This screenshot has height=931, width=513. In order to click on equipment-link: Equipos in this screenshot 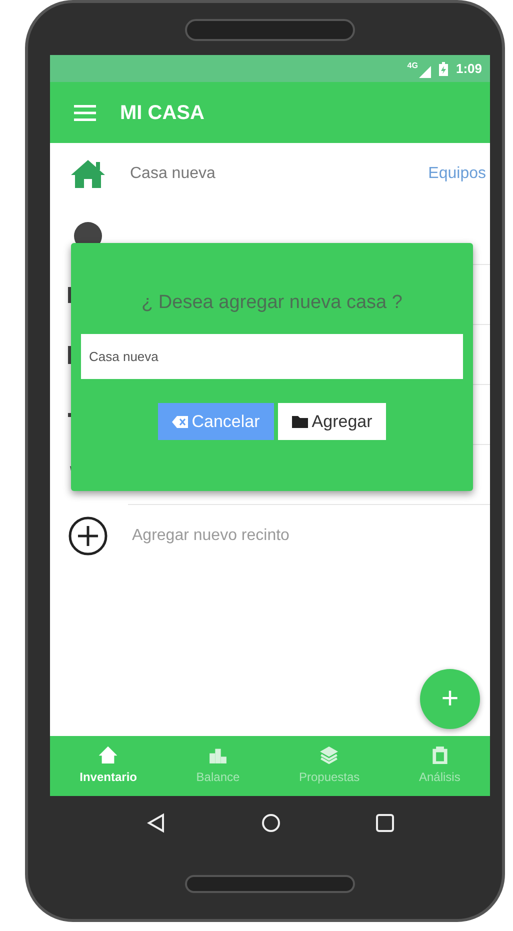, I will do `click(459, 174)`.